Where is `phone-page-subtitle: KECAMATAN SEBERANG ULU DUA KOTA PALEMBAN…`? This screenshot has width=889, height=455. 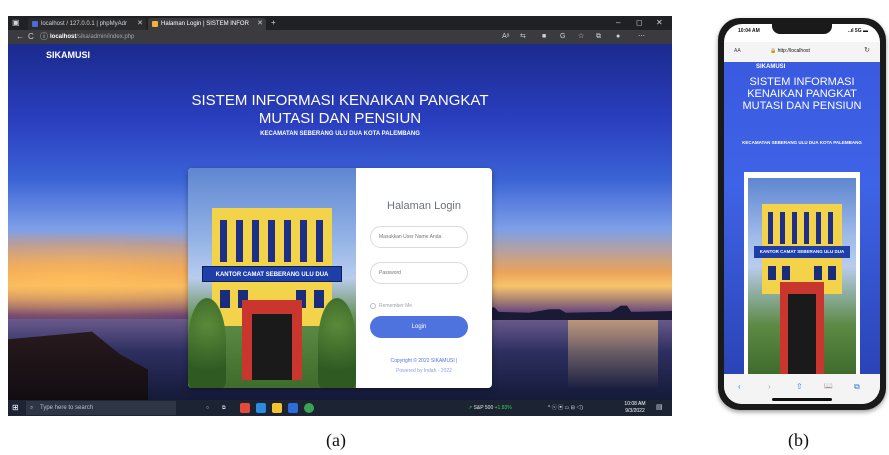
phone-page-subtitle: KECAMATAN SEBERANG ULU DUA KOTA PALEMBAN… is located at coordinates (802, 142).